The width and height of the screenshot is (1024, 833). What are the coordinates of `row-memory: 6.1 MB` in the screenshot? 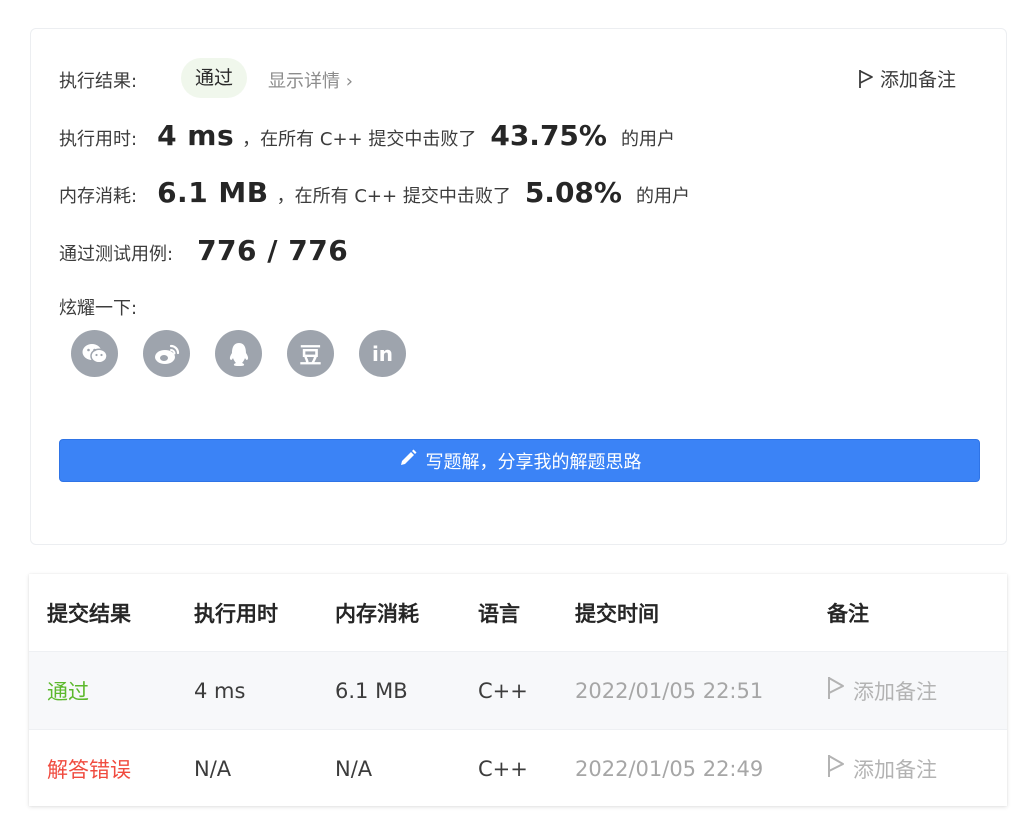 It's located at (371, 690).